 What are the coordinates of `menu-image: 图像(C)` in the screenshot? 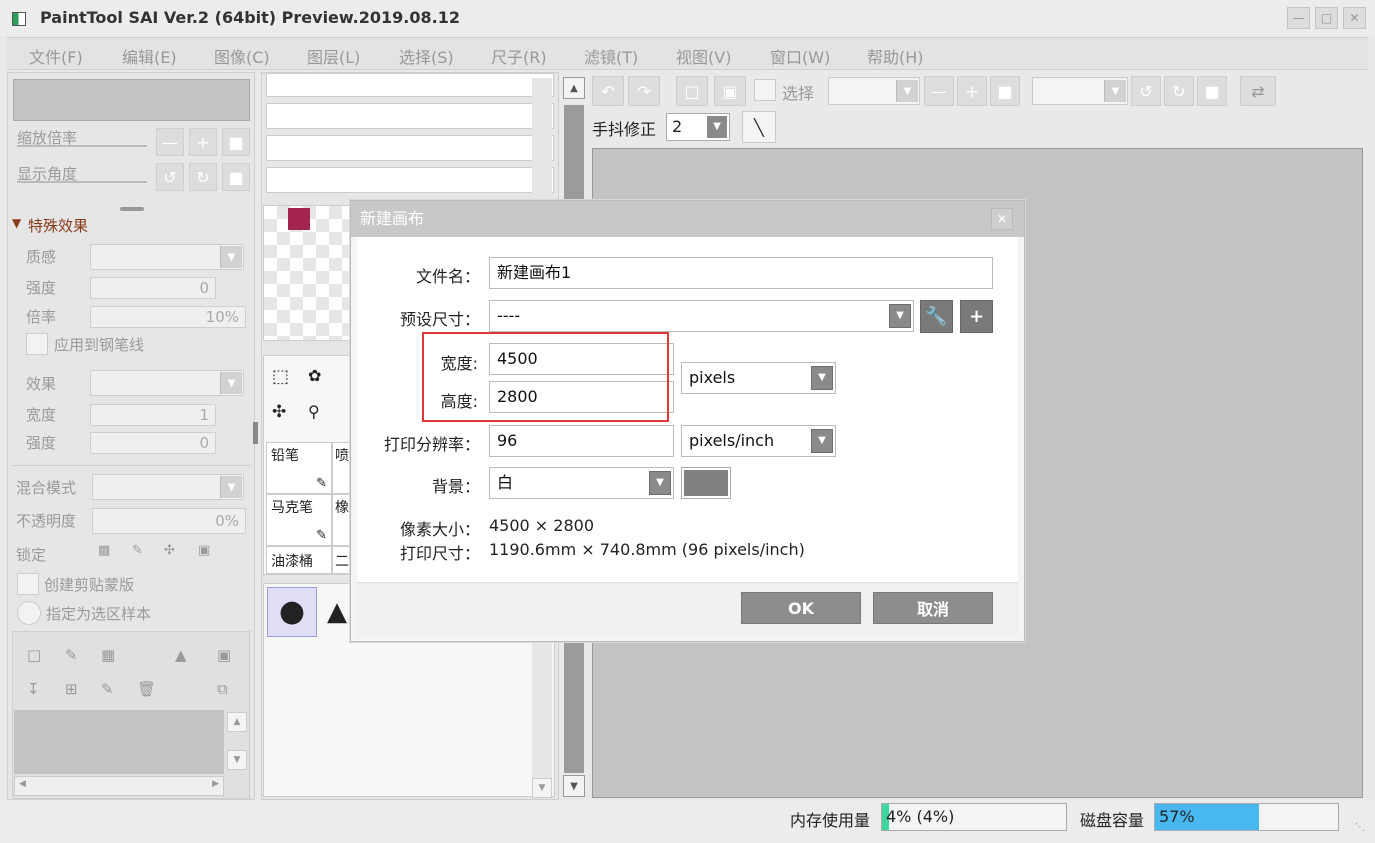 It's located at (242, 56).